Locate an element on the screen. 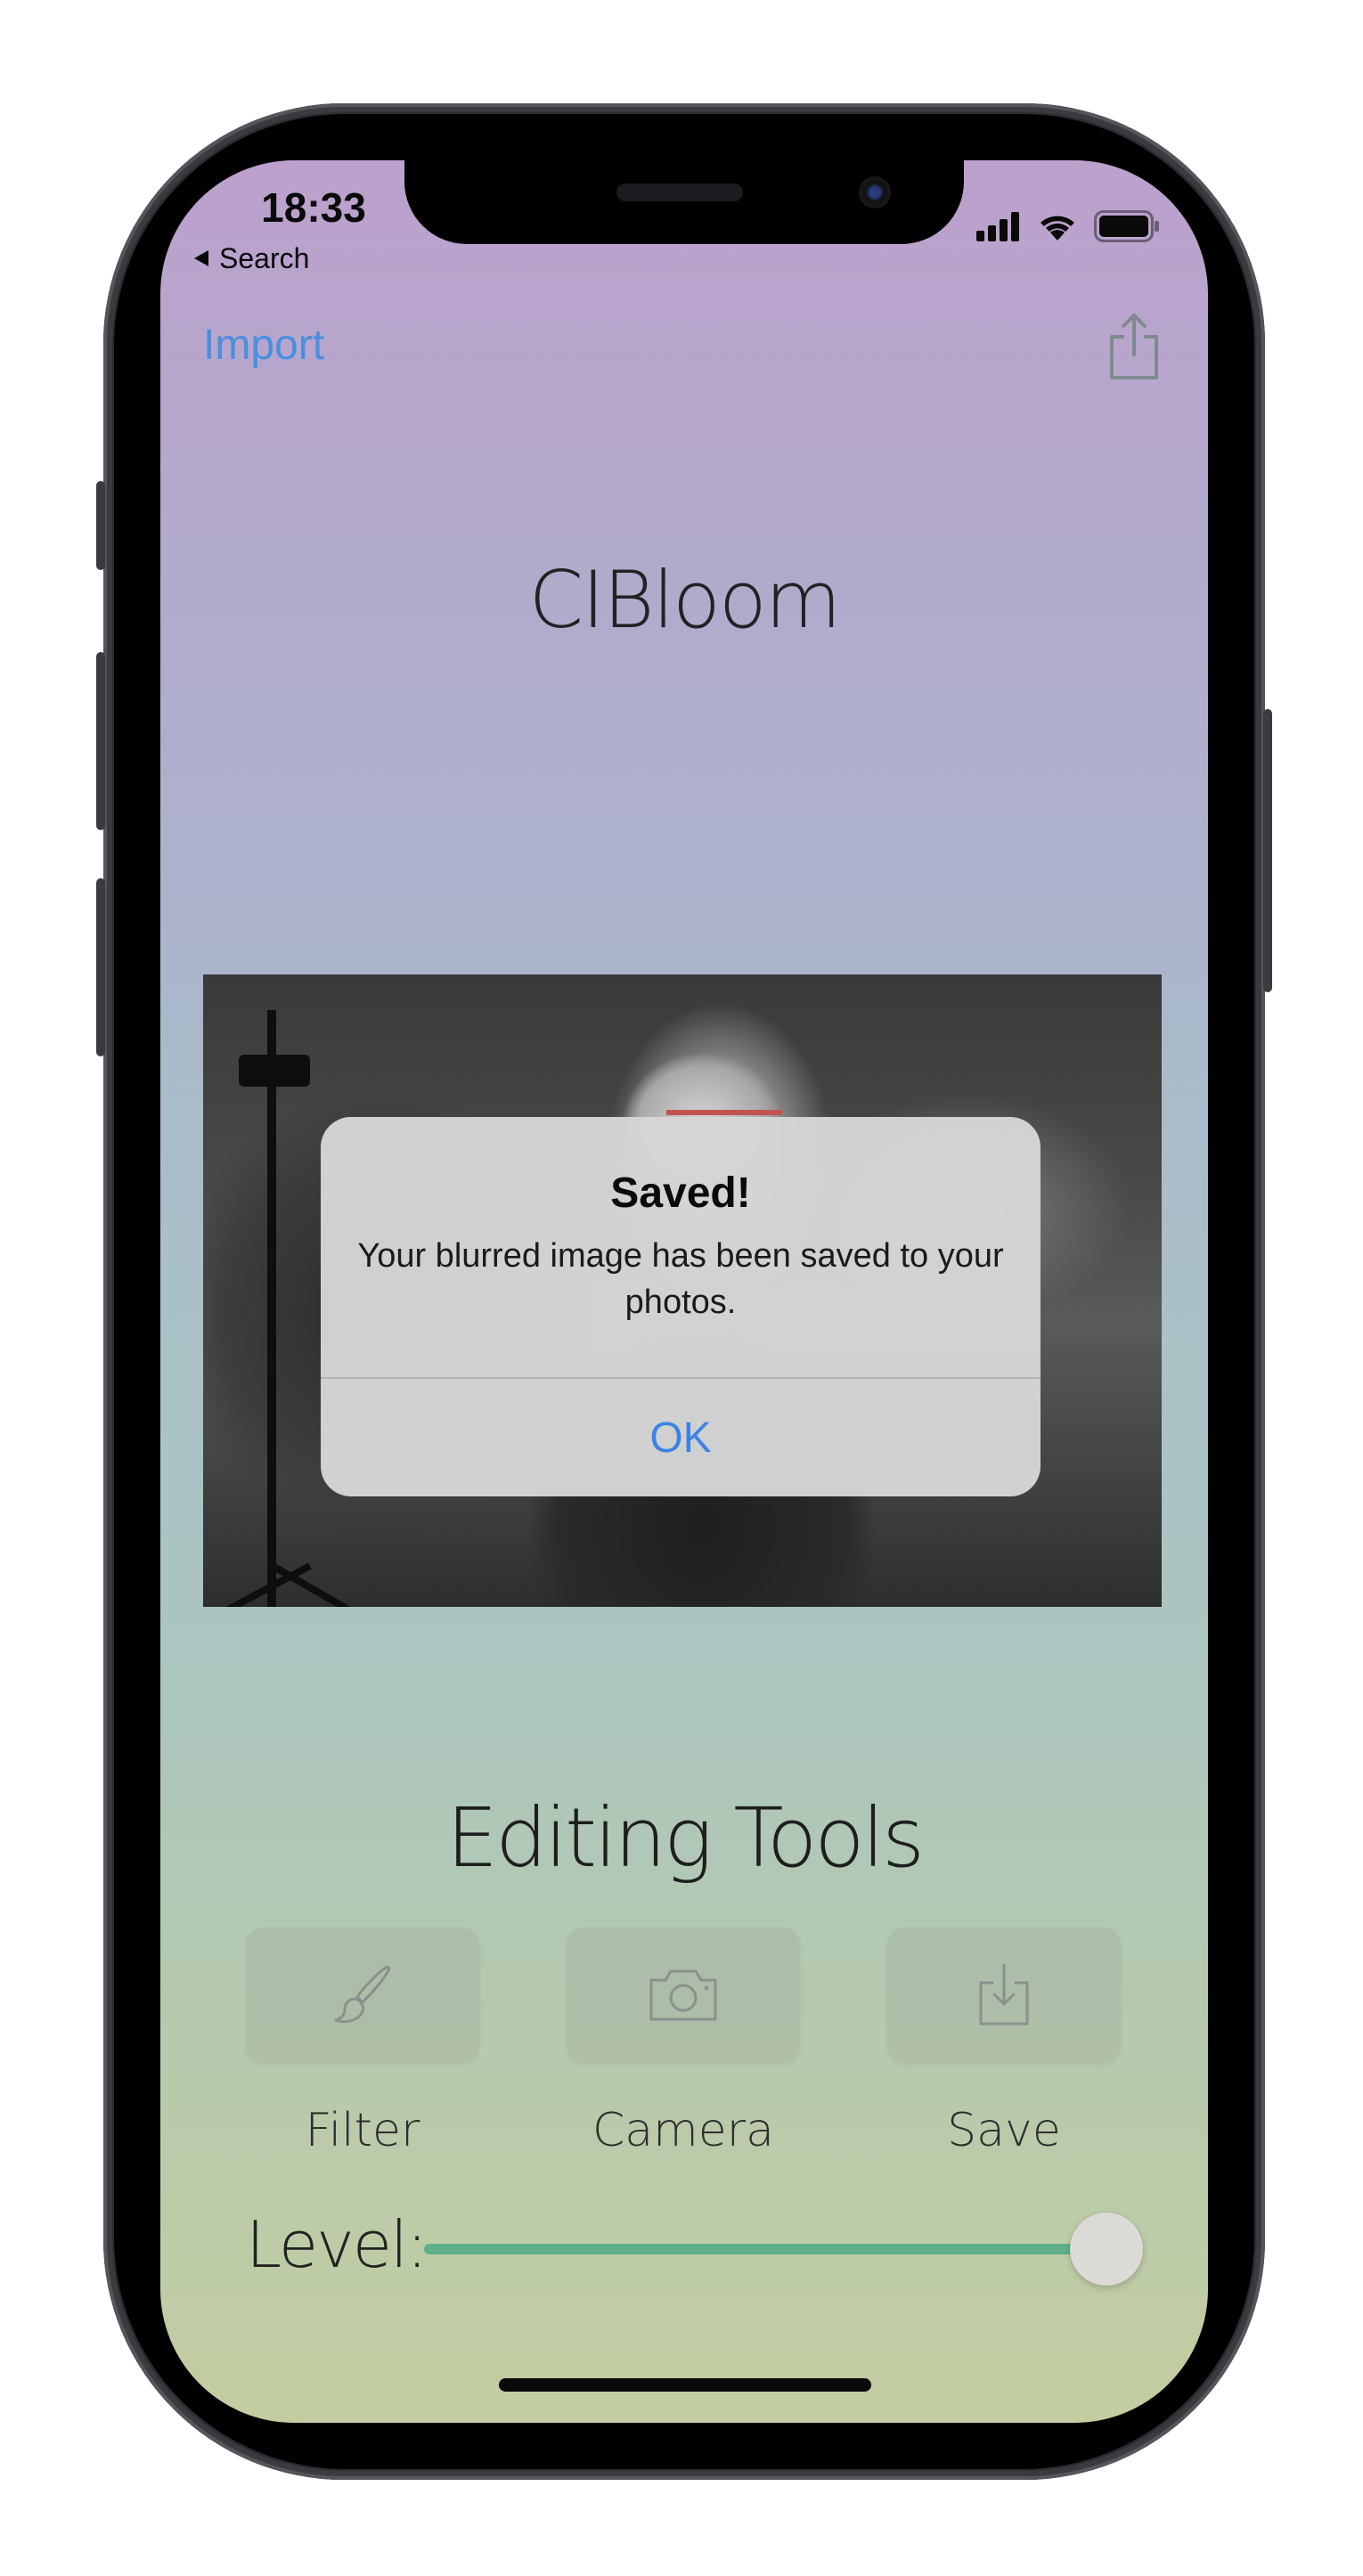  camera-label: Camera is located at coordinates (684, 2131).